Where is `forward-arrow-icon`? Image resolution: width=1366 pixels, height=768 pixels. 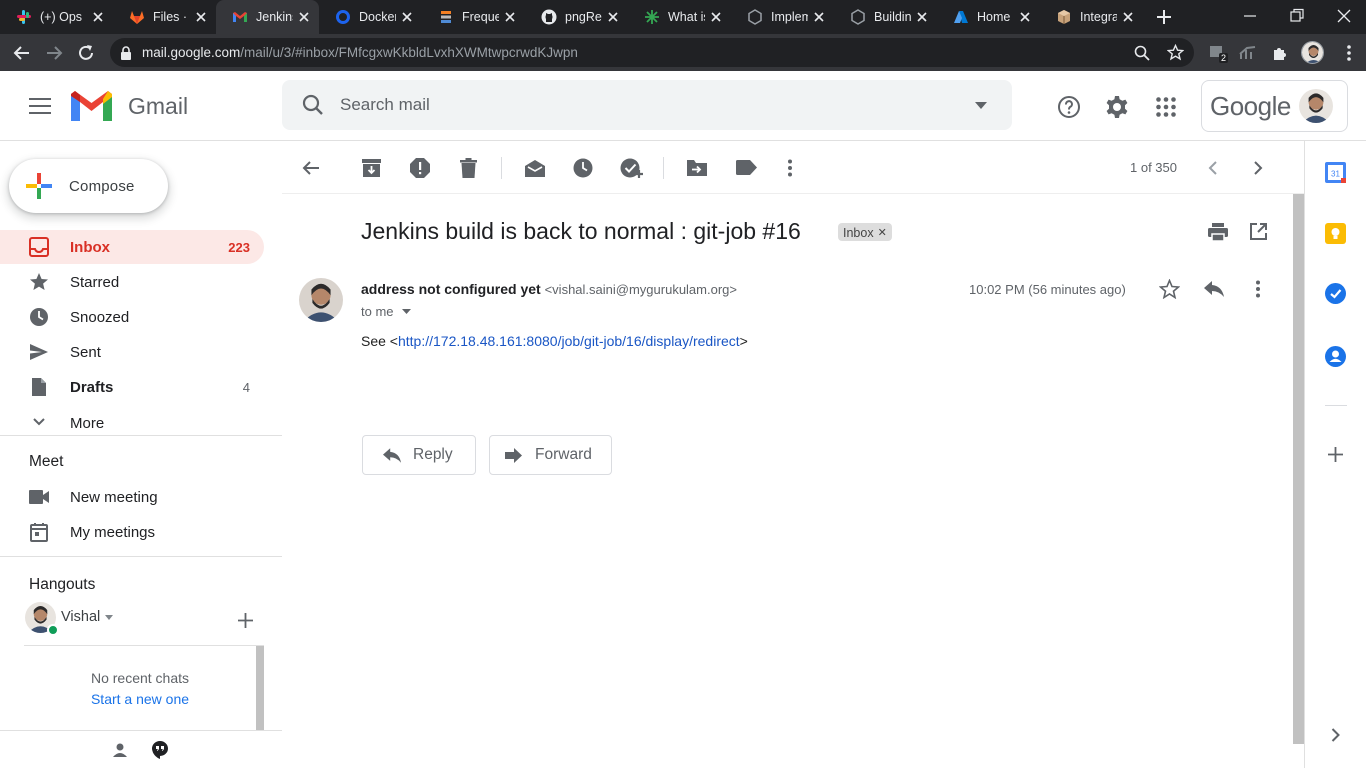
forward-arrow-icon is located at coordinates (54, 53).